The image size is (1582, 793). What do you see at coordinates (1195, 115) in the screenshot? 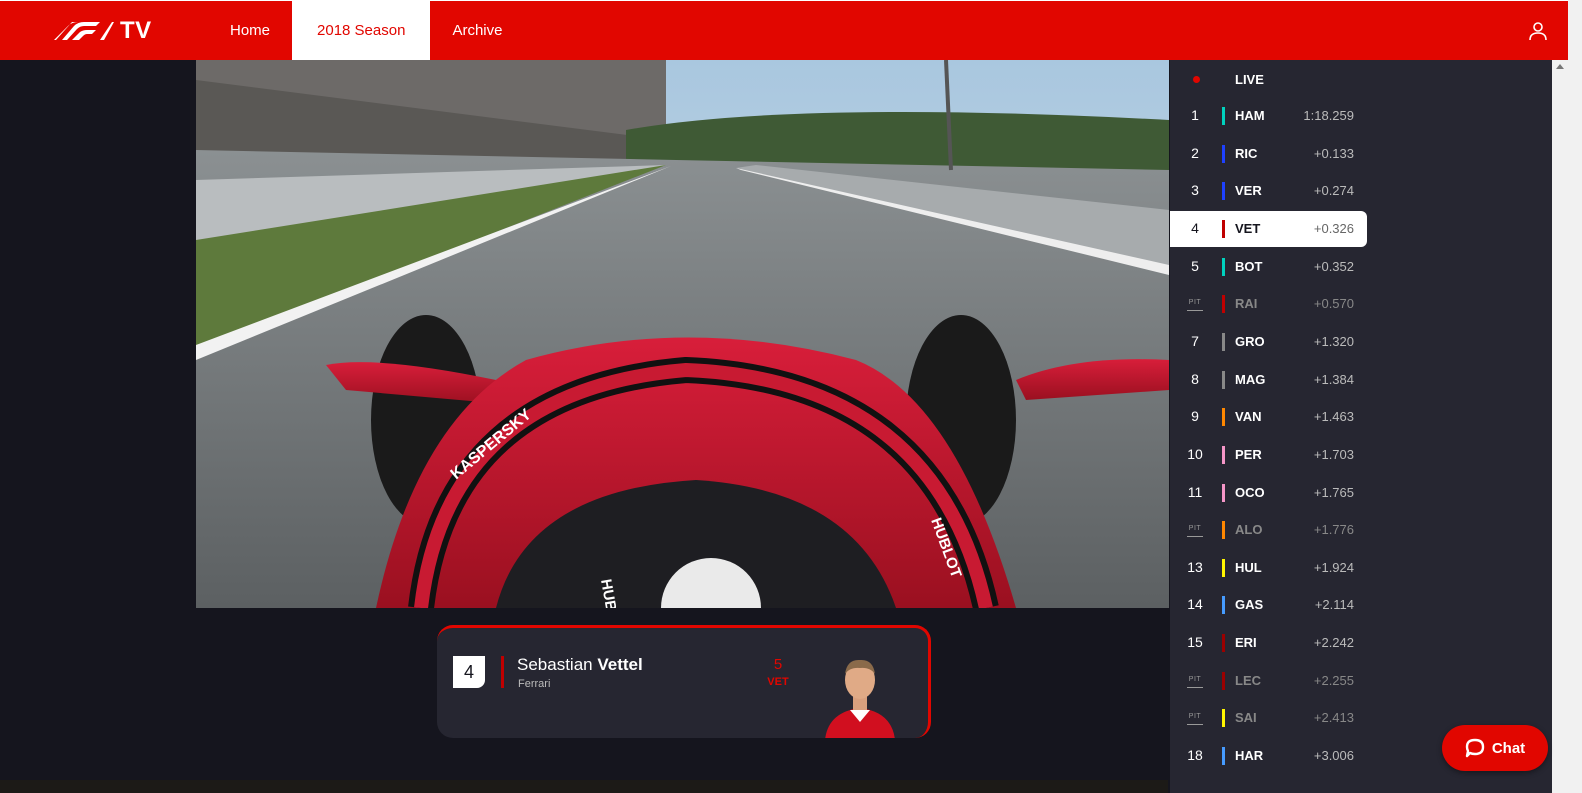
I see `row-position: 1` at bounding box center [1195, 115].